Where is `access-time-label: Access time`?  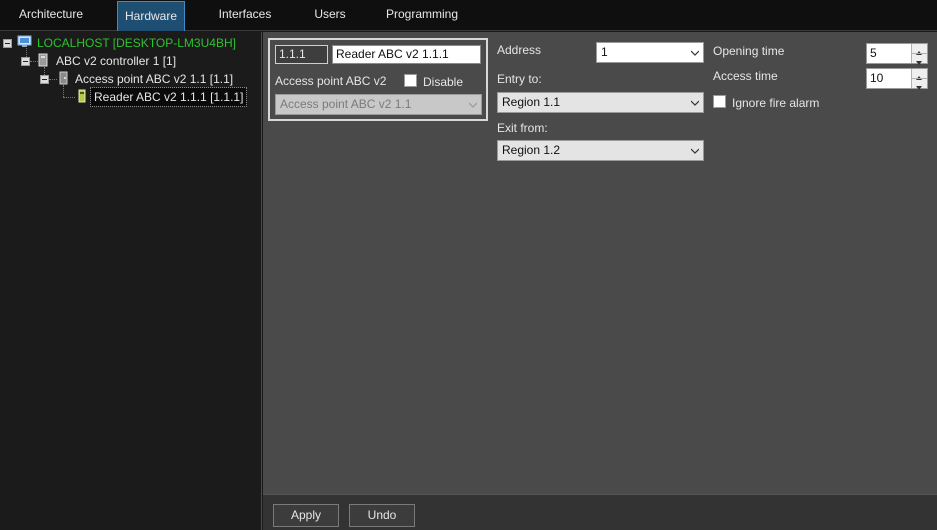
access-time-label: Access time is located at coordinates (745, 76).